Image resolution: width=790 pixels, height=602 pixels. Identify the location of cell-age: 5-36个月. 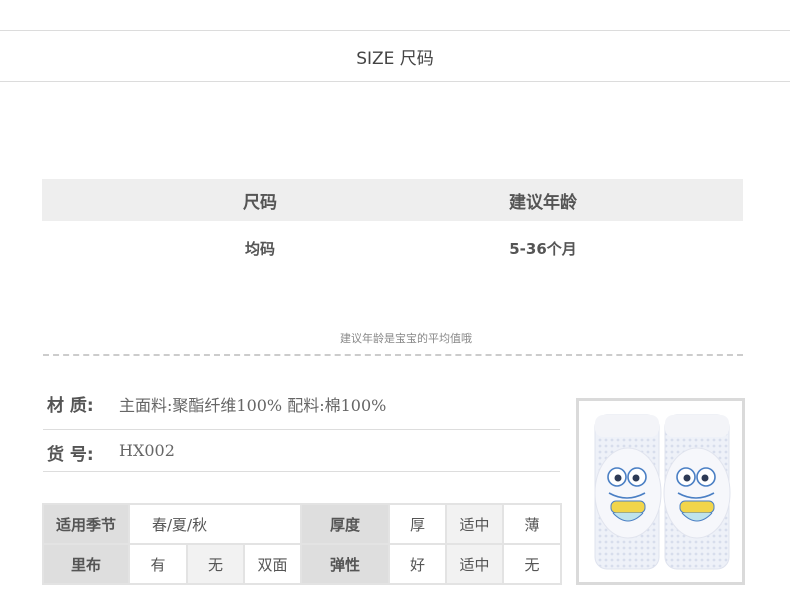
(543, 248).